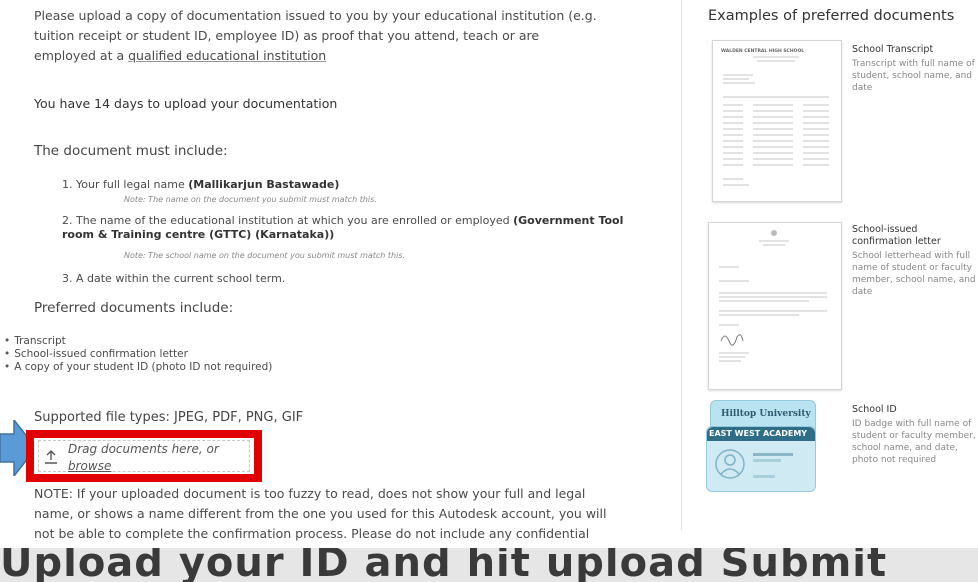 The height and width of the screenshot is (582, 978). Describe the element at coordinates (227, 55) in the screenshot. I see `qualified-institution-link: qualified educational institution` at that location.